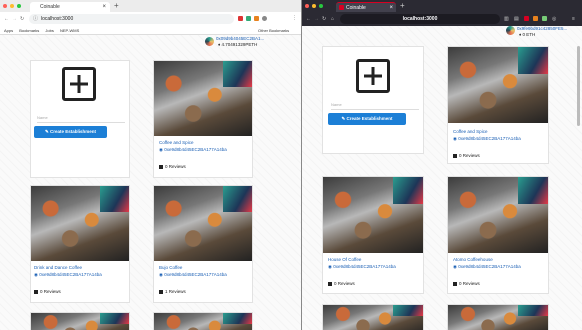 The width and height of the screenshot is (582, 330). Describe the element at coordinates (344, 259) in the screenshot. I see `establishment-name: House Of Coffee` at that location.